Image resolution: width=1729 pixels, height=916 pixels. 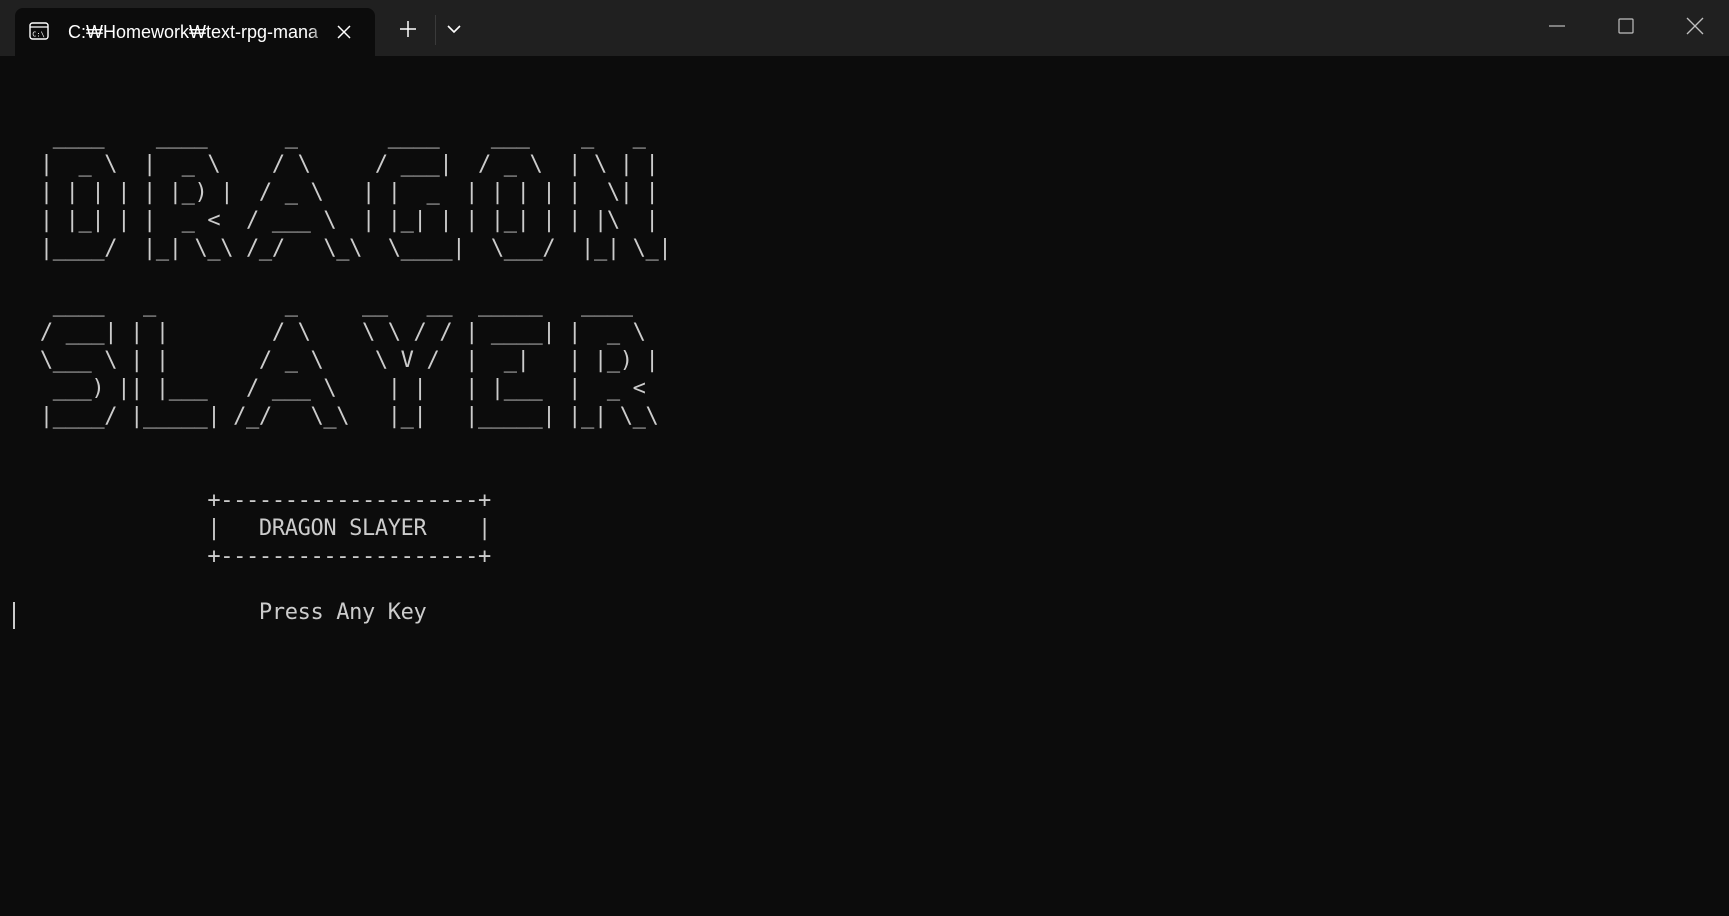 I want to click on terminal-line: \___ \ | | / _ \ \ V / | _| | |_) |, so click(x=343, y=360).